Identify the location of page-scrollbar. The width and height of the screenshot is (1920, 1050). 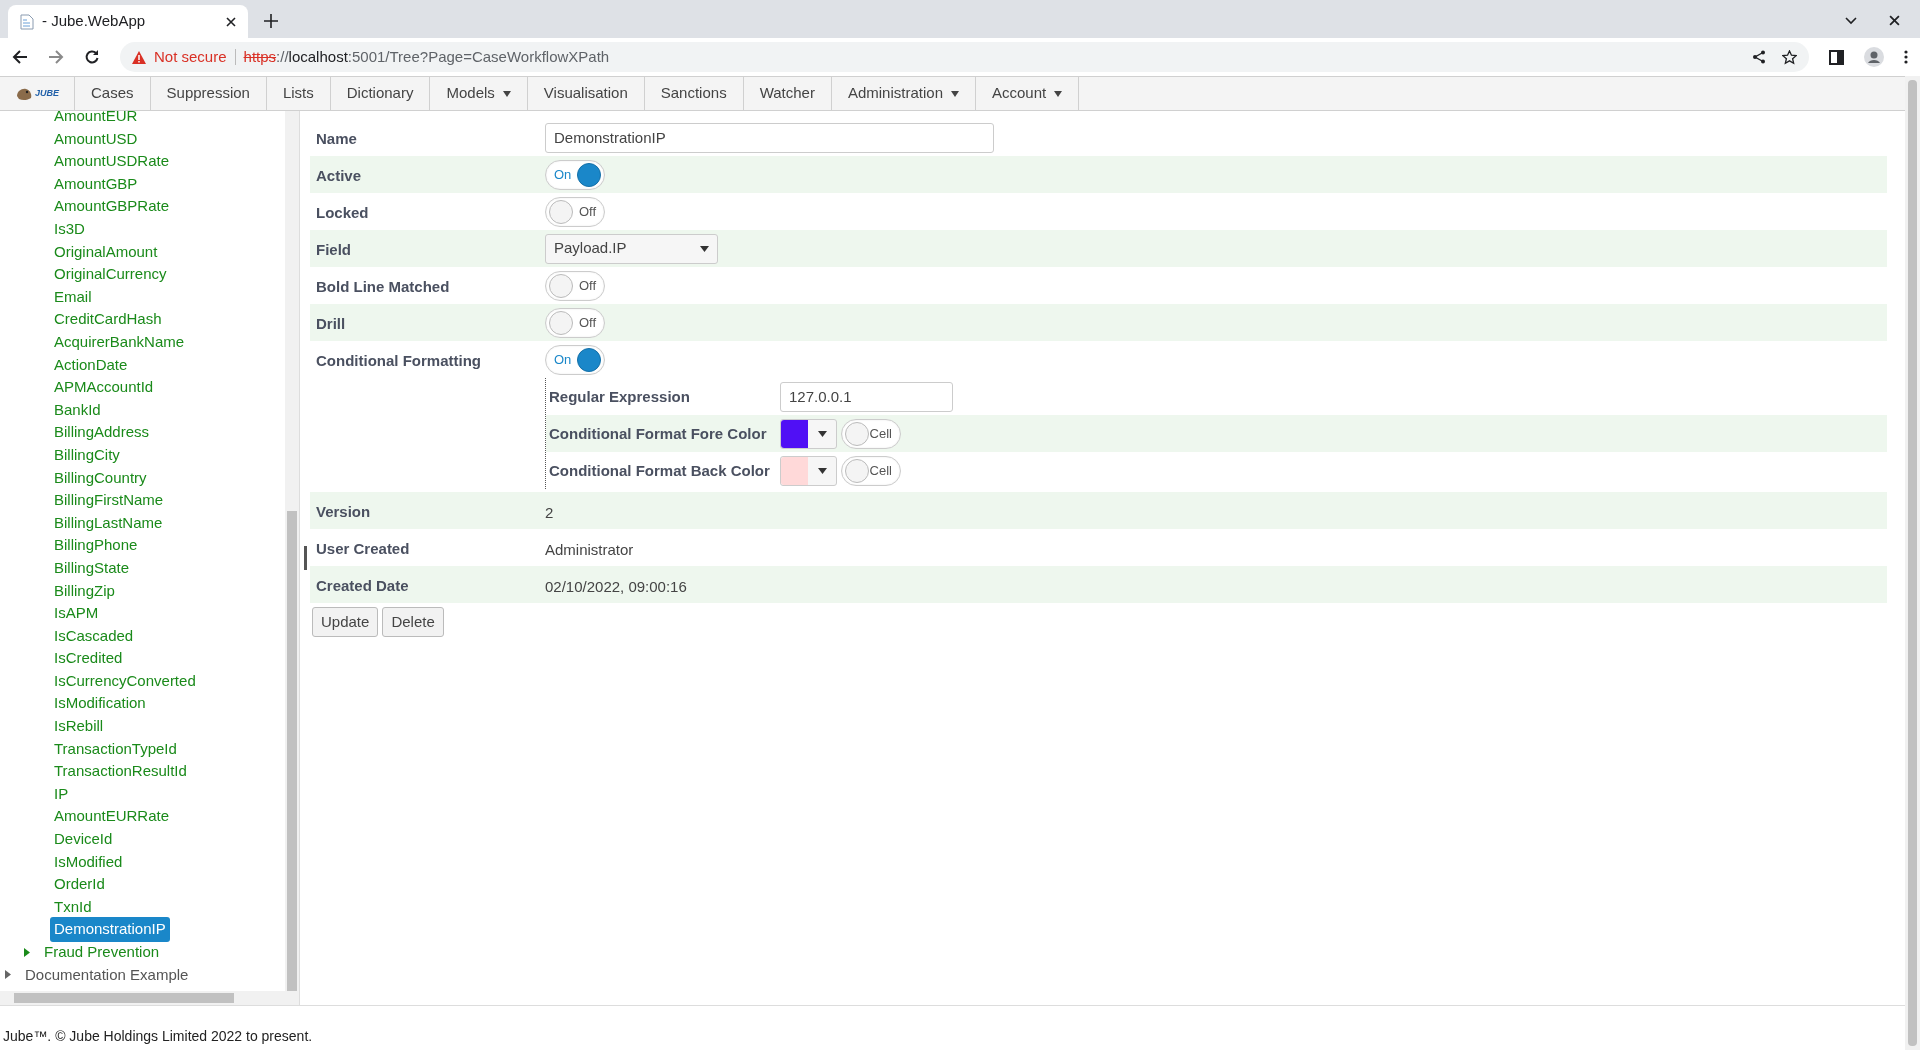
(1912, 563).